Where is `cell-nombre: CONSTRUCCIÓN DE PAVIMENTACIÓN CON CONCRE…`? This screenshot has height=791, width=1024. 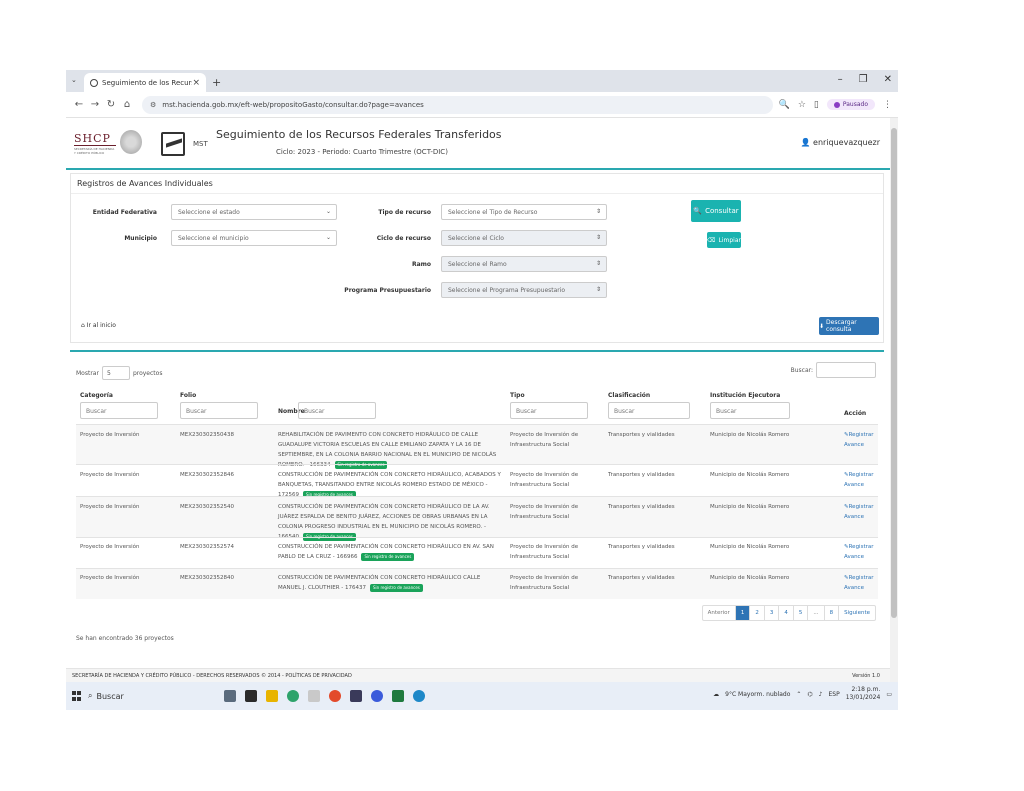
cell-nombre: CONSTRUCCIÓN DE PAVIMENTACIÓN CON CONCRE… is located at coordinates (391, 552).